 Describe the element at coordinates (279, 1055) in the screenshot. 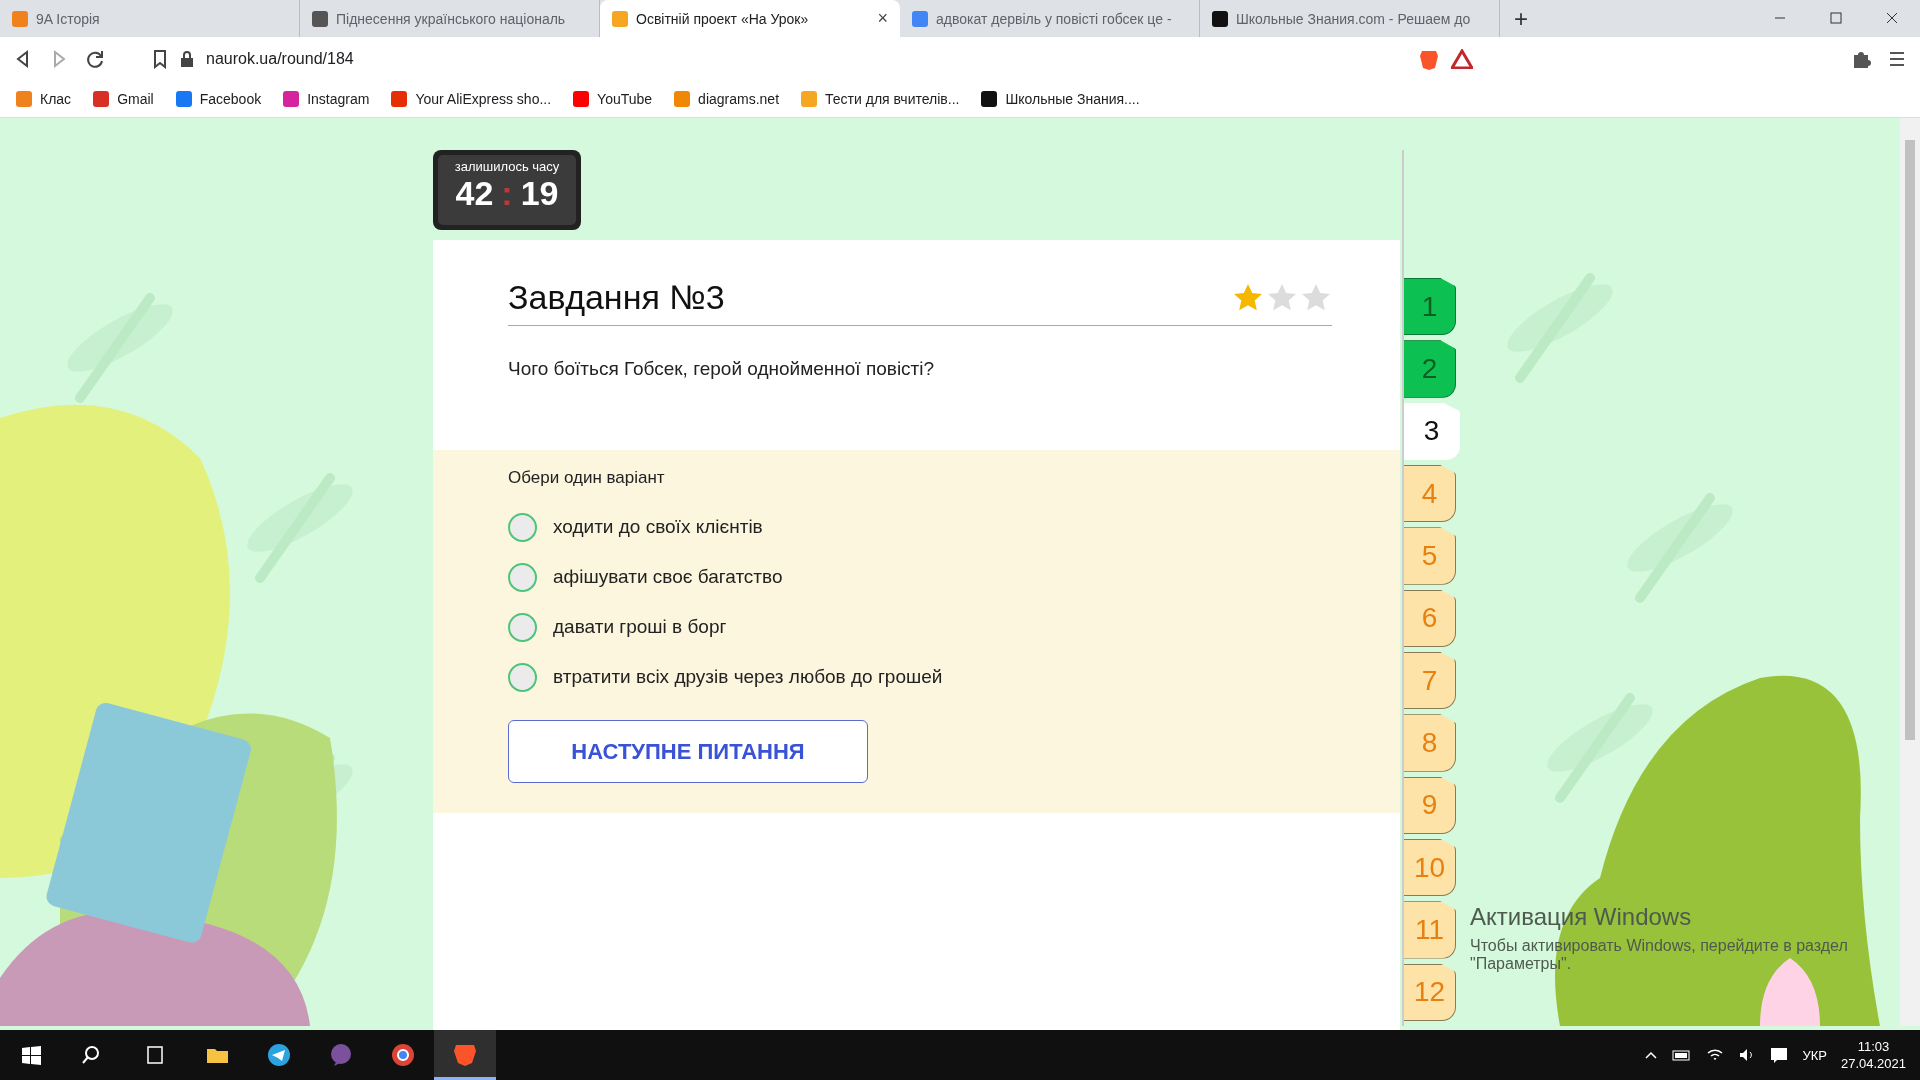

I see `paper-plane-icon` at that location.